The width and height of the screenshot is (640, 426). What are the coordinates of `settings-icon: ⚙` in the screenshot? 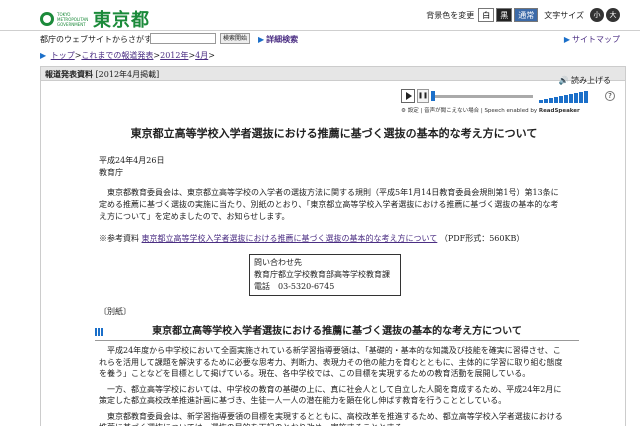 It's located at (403, 111).